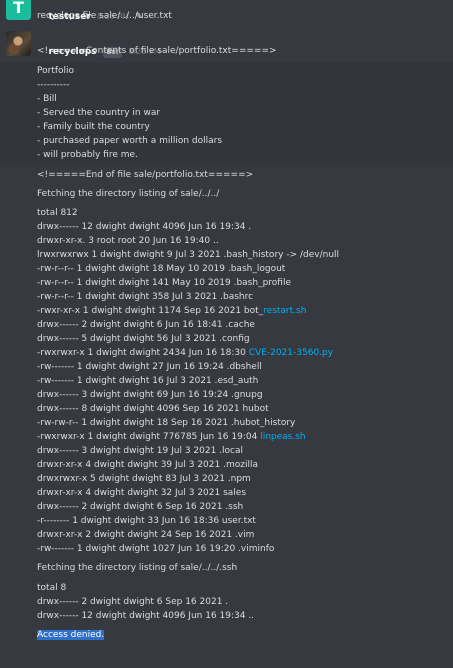 The height and width of the screenshot is (668, 453). I want to click on restart-link: restart.sh, so click(284, 311).